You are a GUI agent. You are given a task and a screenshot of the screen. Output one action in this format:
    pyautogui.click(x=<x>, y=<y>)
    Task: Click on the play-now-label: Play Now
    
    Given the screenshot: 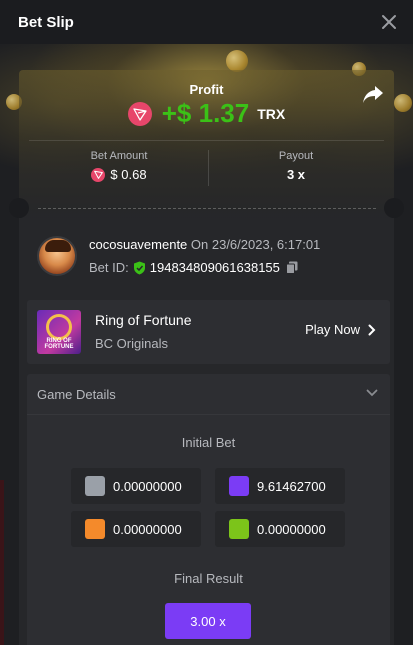 What is the action you would take?
    pyautogui.click(x=332, y=329)
    